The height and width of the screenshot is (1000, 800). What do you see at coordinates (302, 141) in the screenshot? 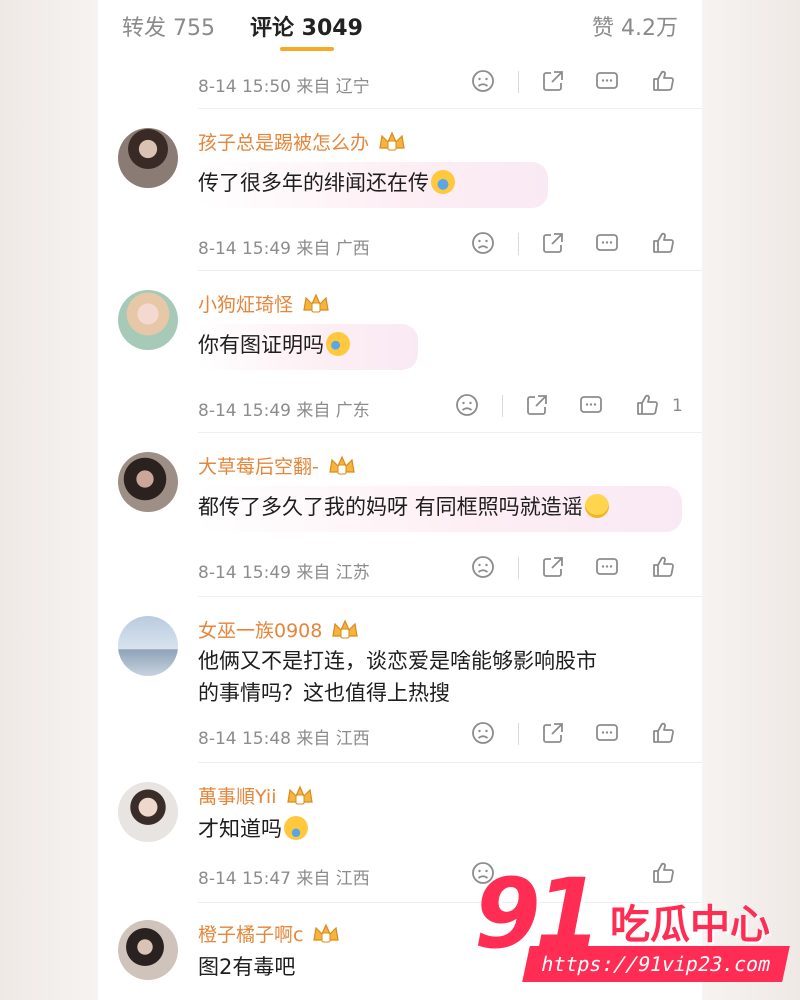
I see `username: 孩子总是踢被怎么办` at bounding box center [302, 141].